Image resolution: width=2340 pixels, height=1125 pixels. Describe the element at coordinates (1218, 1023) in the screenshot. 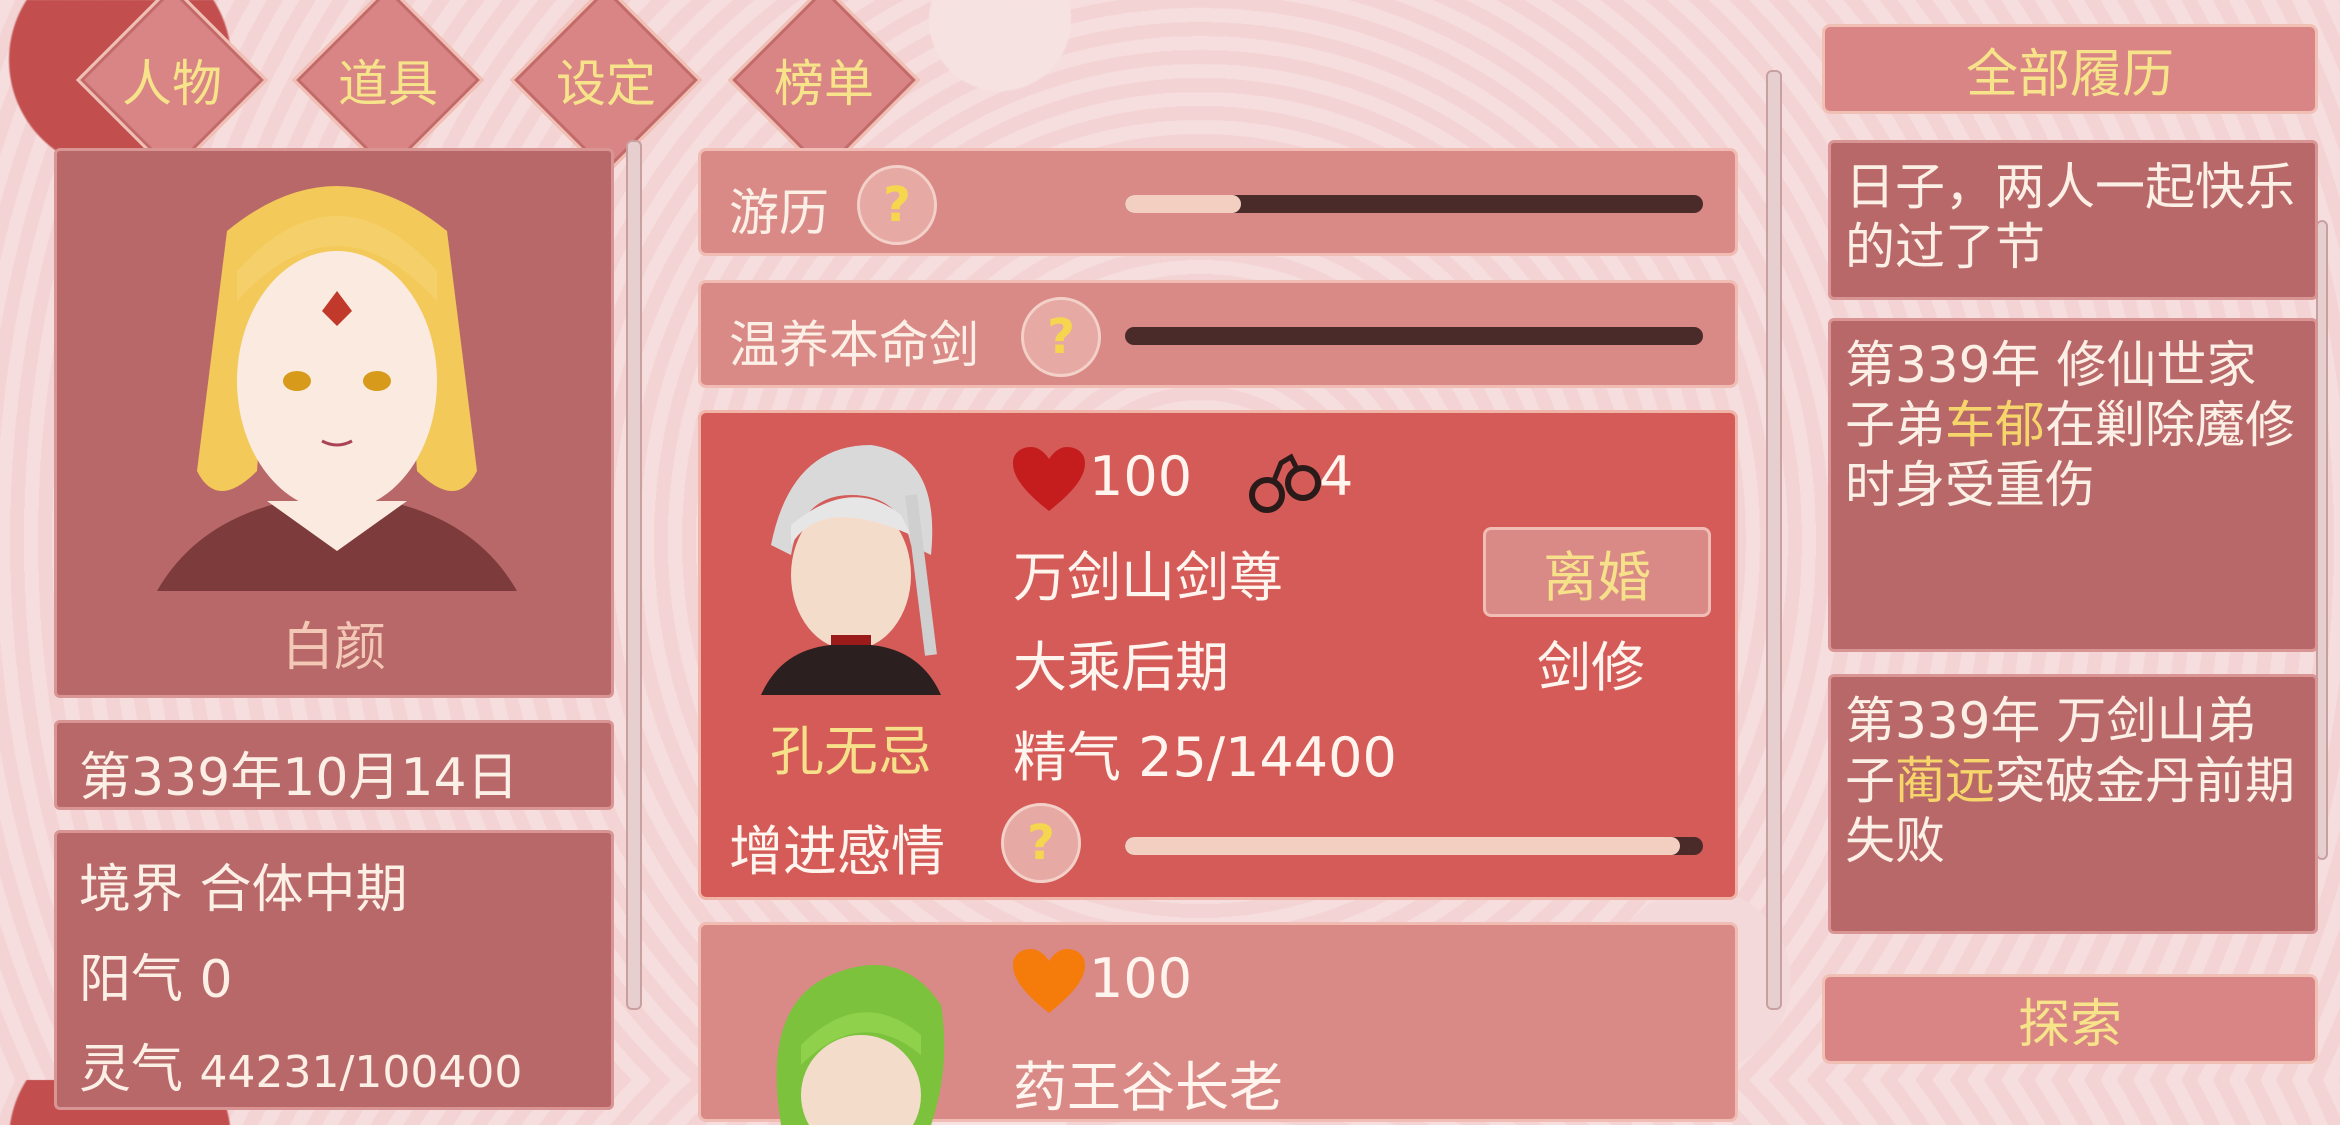

I see `partner-card: 100 药王谷长老` at that location.